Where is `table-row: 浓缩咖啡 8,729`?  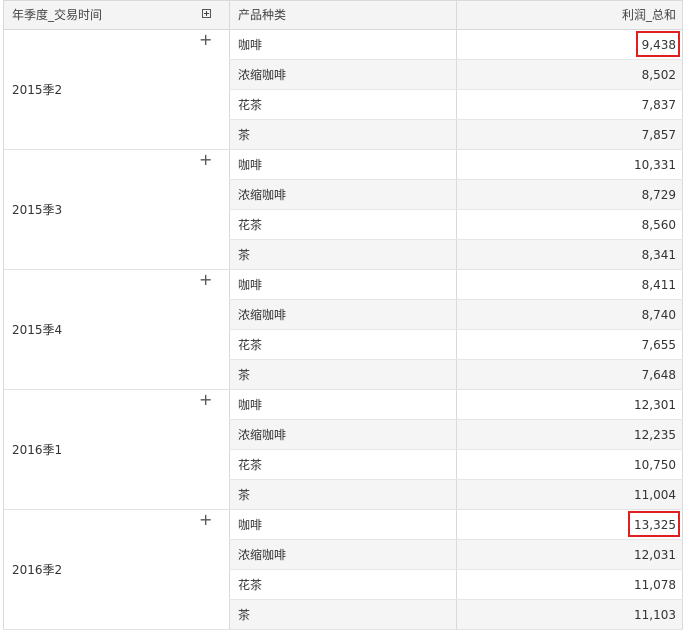
table-row: 浓缩咖啡 8,729 is located at coordinates (456, 195).